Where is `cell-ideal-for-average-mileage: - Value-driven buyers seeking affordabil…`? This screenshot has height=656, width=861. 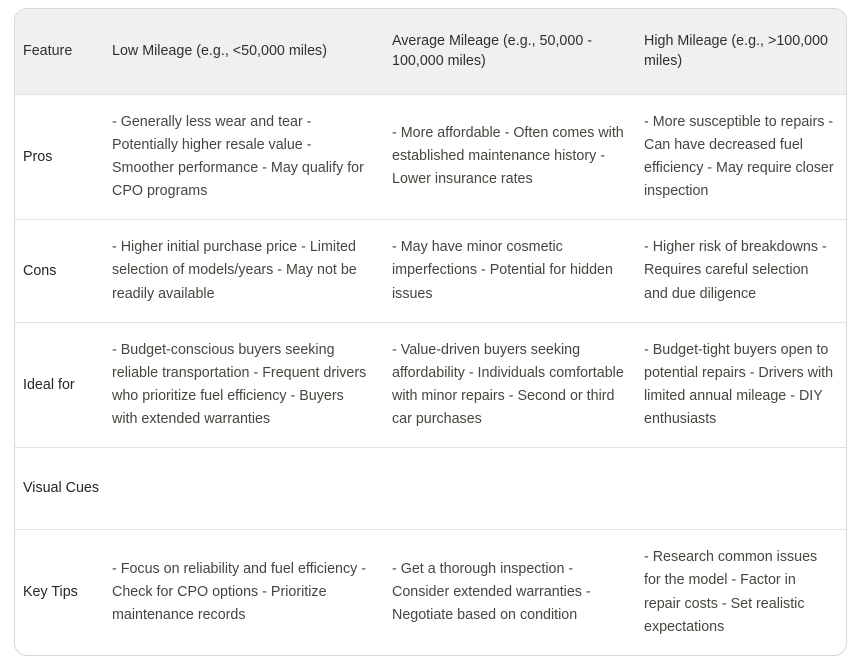
cell-ideal-for-average-mileage: - Value-driven buyers seeking affordabil… is located at coordinates (518, 384).